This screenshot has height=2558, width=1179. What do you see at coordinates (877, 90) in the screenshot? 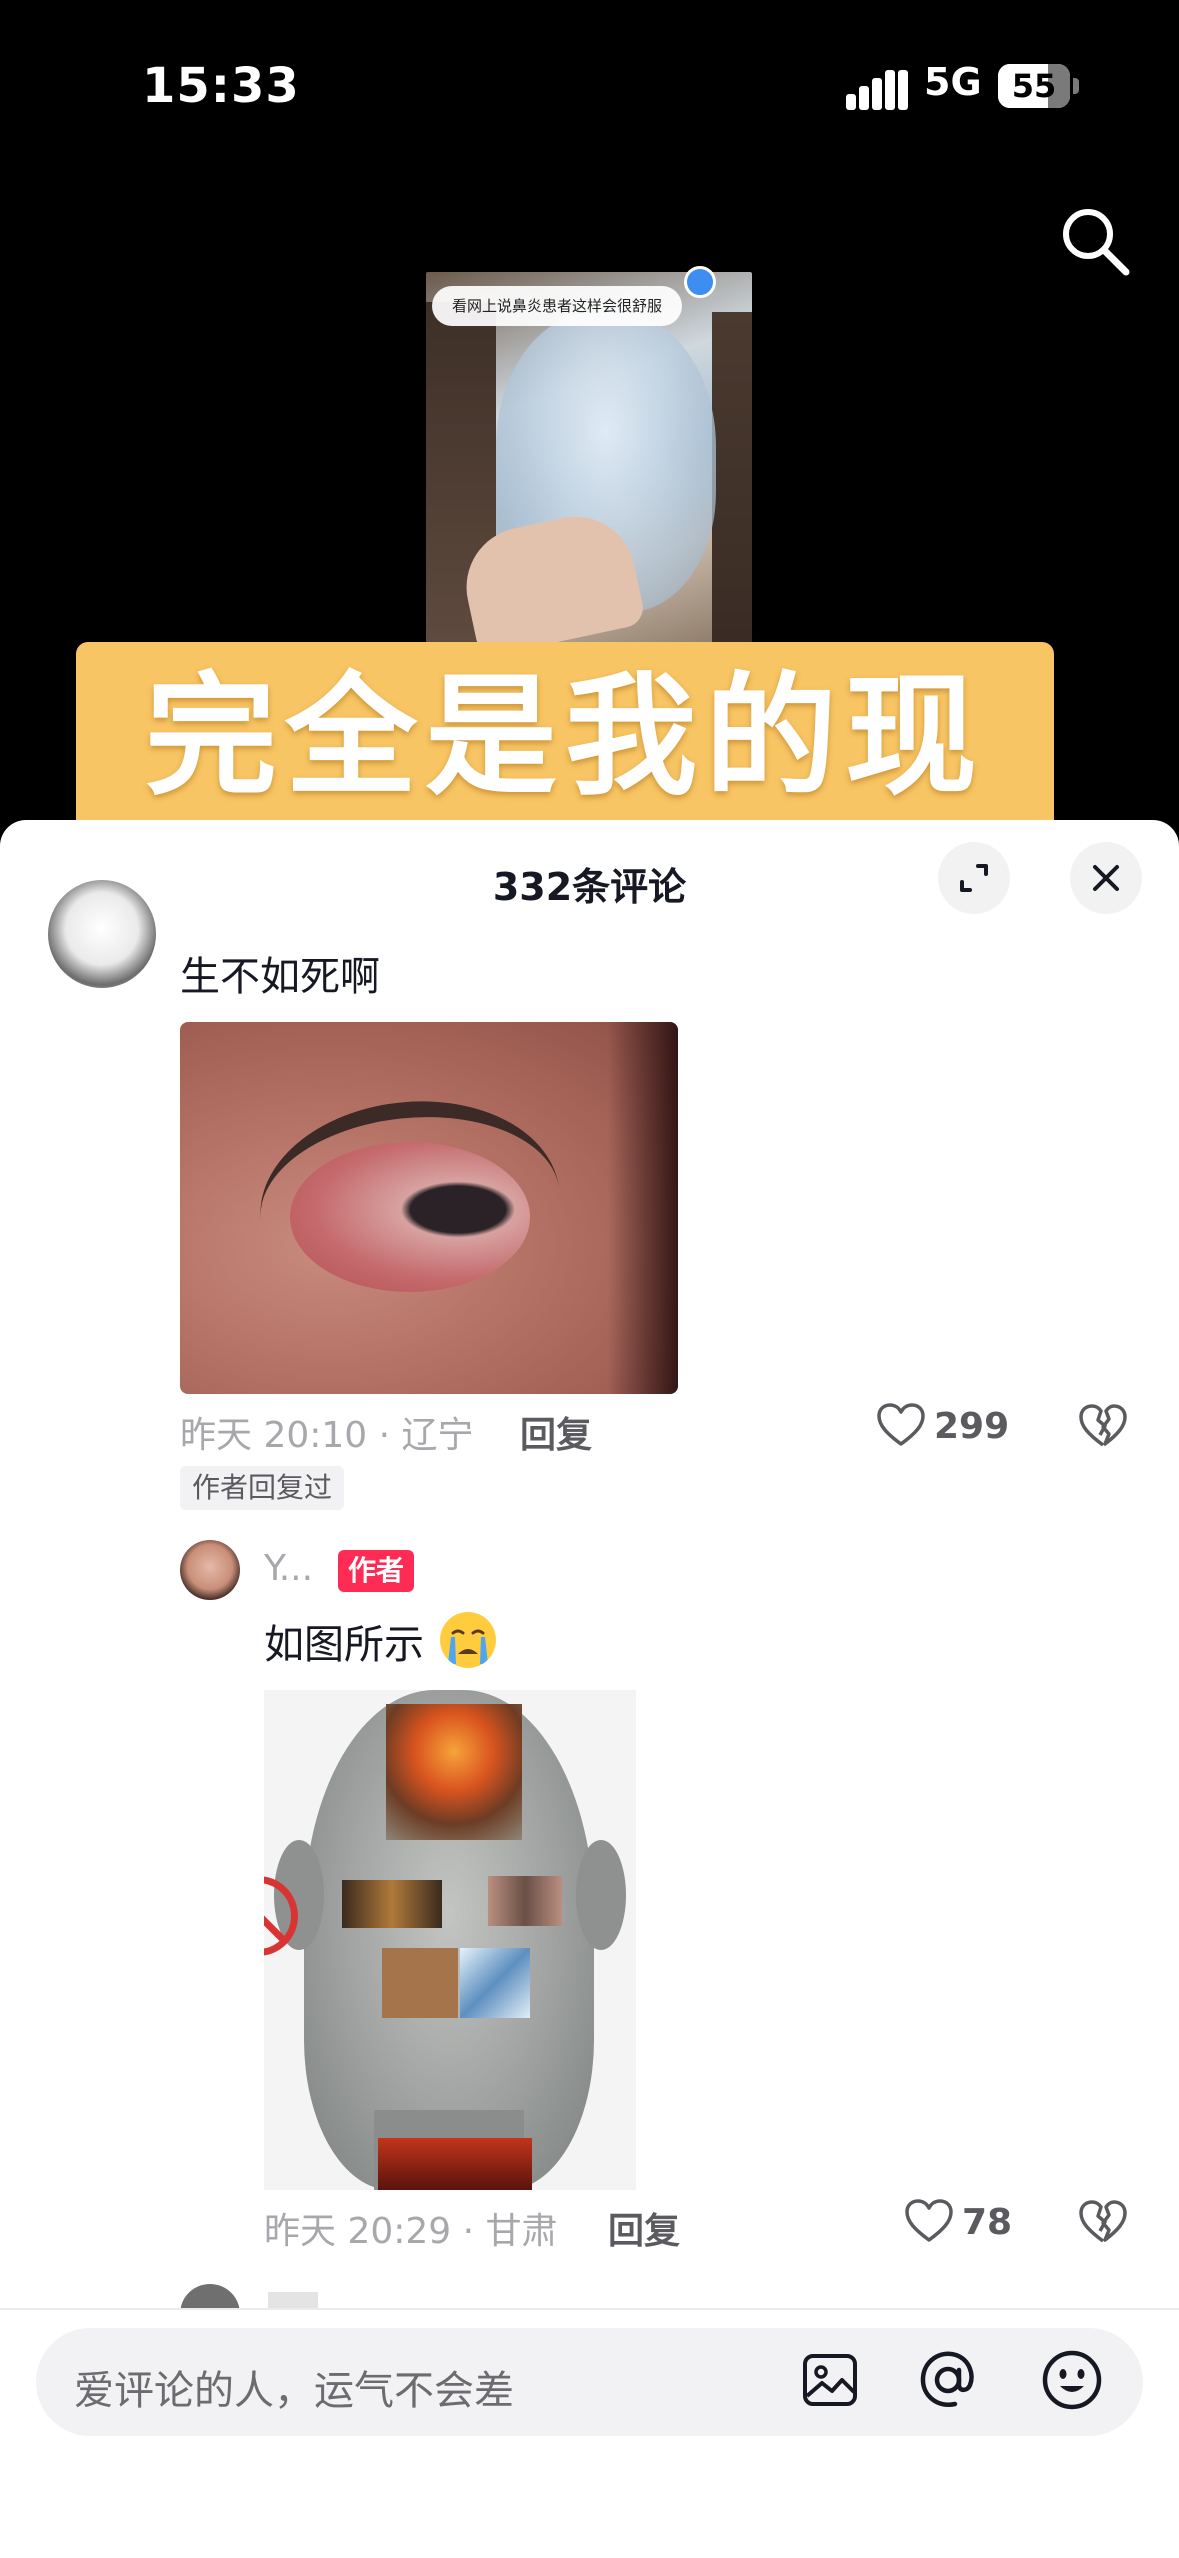
I see `signal-icon` at bounding box center [877, 90].